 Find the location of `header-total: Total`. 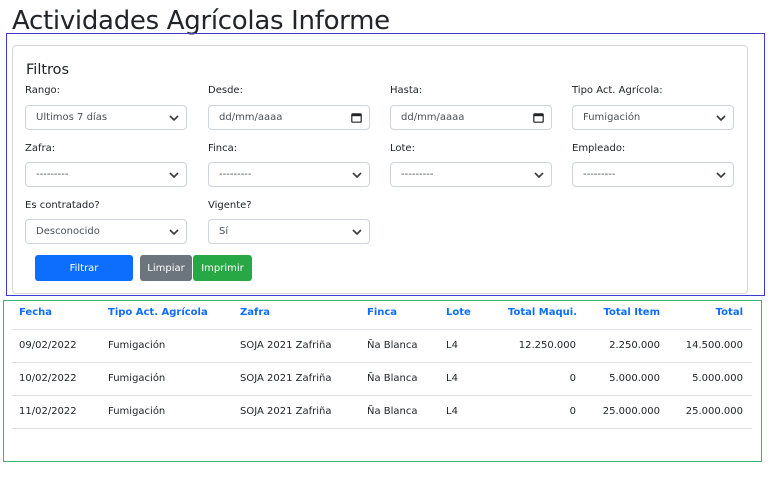

header-total: Total is located at coordinates (729, 312).